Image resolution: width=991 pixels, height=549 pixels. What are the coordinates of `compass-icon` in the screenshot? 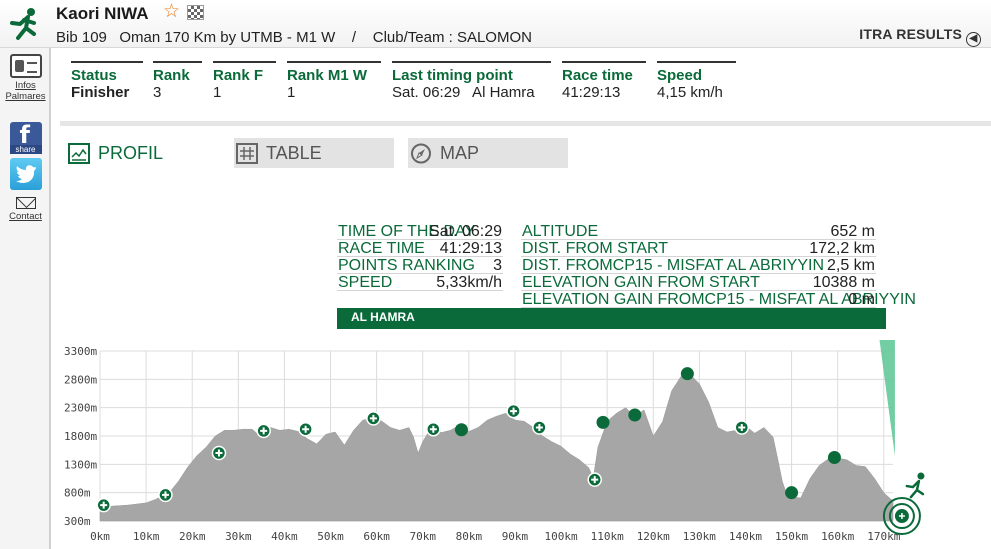 It's located at (421, 153).